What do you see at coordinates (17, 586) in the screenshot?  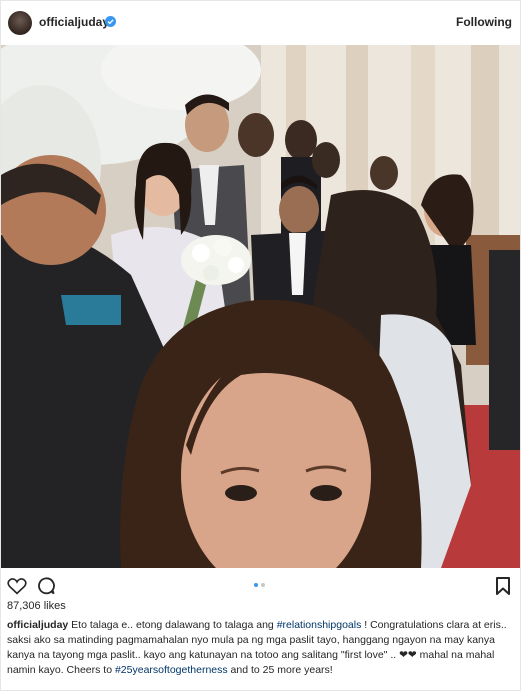 I see `heart-icon` at bounding box center [17, 586].